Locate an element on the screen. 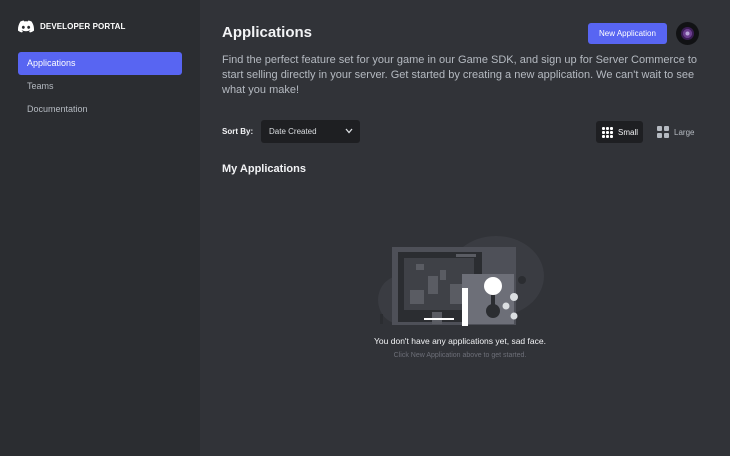 This screenshot has width=730, height=456. chevron-down-icon is located at coordinates (349, 131).